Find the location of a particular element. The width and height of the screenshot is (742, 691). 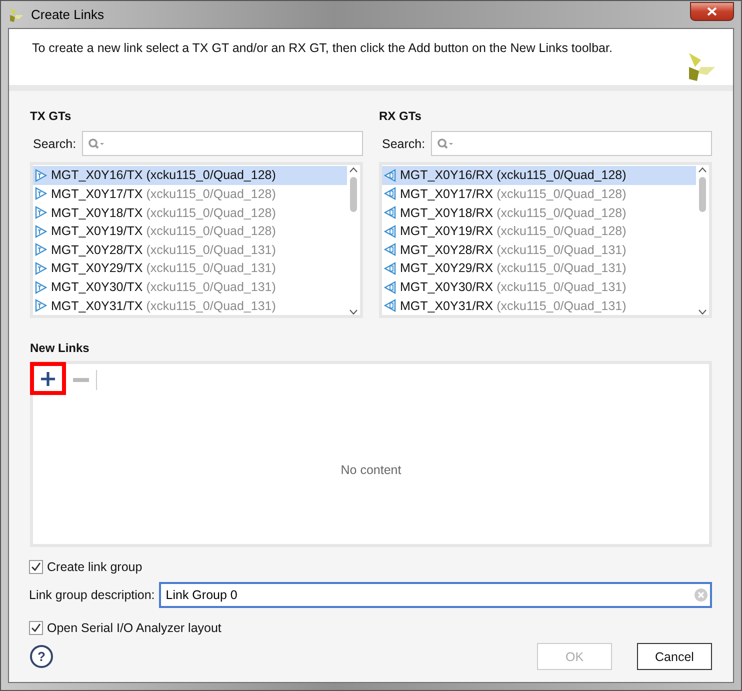

close-icon is located at coordinates (712, 11).